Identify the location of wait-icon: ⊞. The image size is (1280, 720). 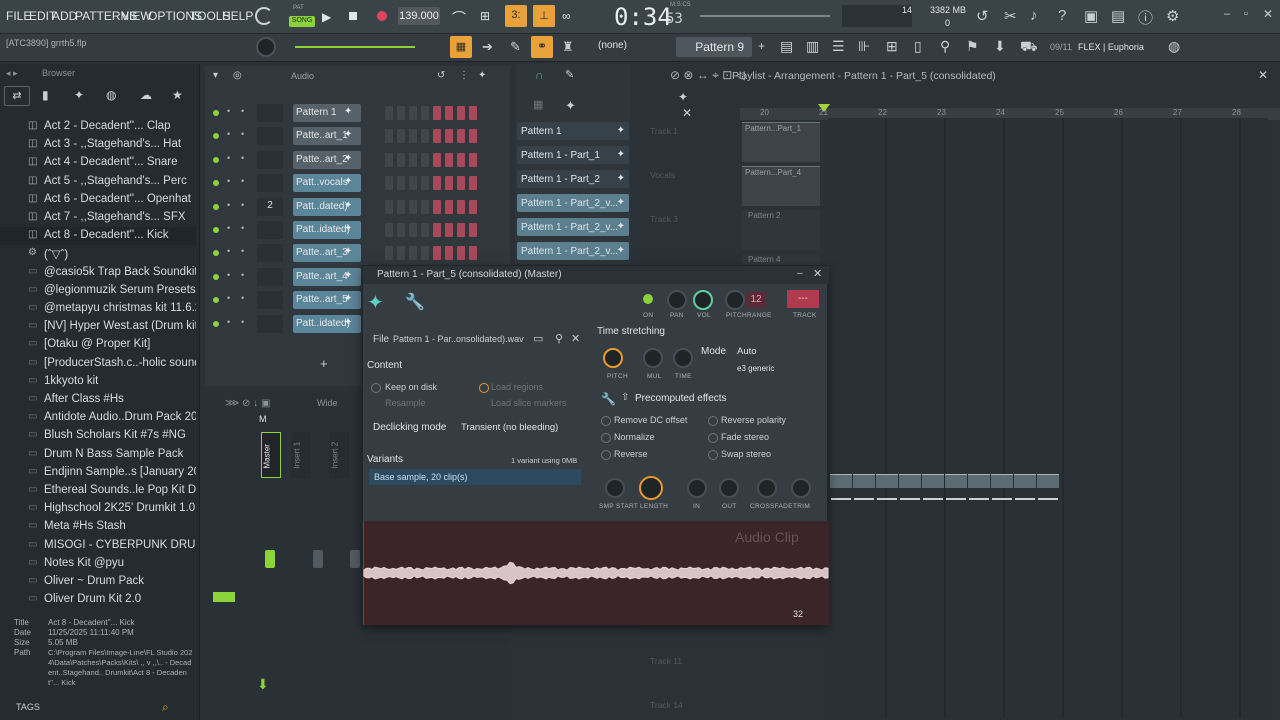
(485, 16).